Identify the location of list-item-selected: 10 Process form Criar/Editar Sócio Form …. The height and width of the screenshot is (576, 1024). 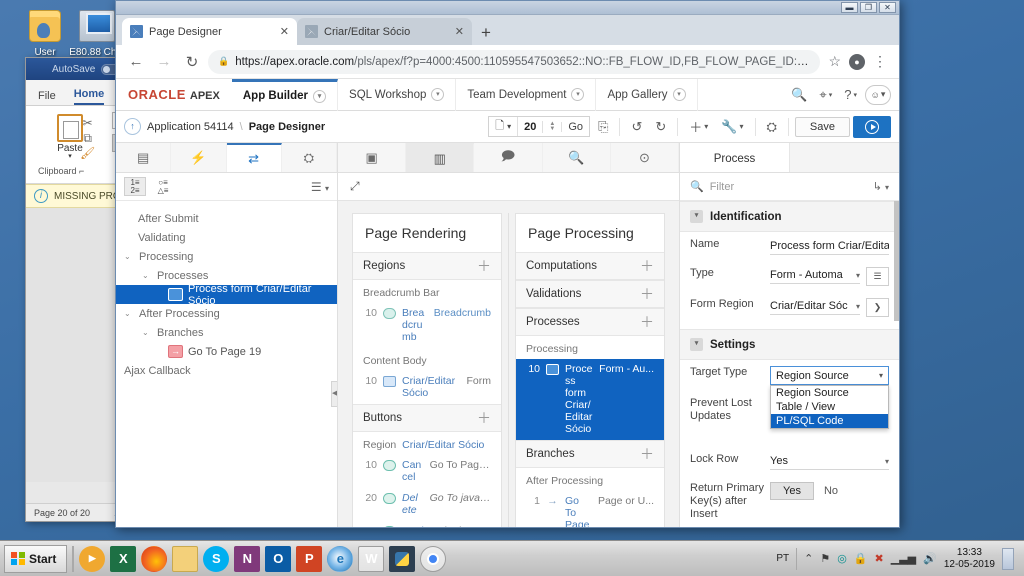
(590, 399).